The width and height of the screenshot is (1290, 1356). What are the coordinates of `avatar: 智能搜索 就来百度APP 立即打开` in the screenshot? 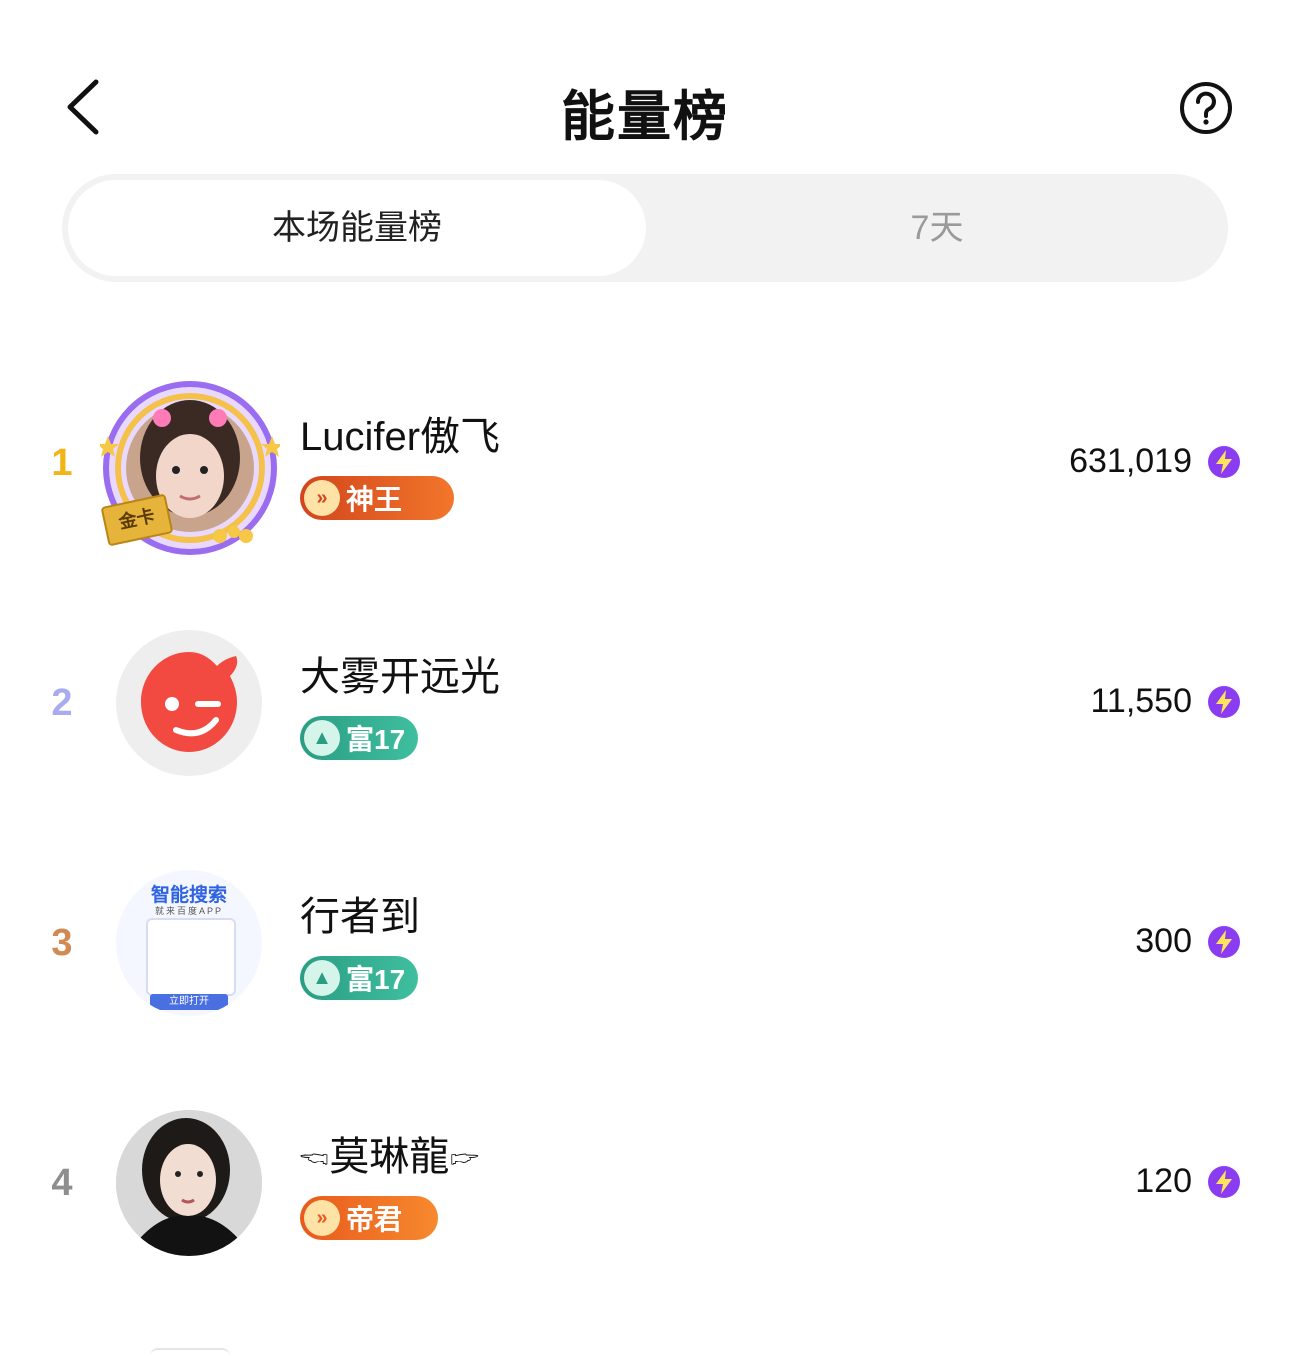 It's located at (189, 943).